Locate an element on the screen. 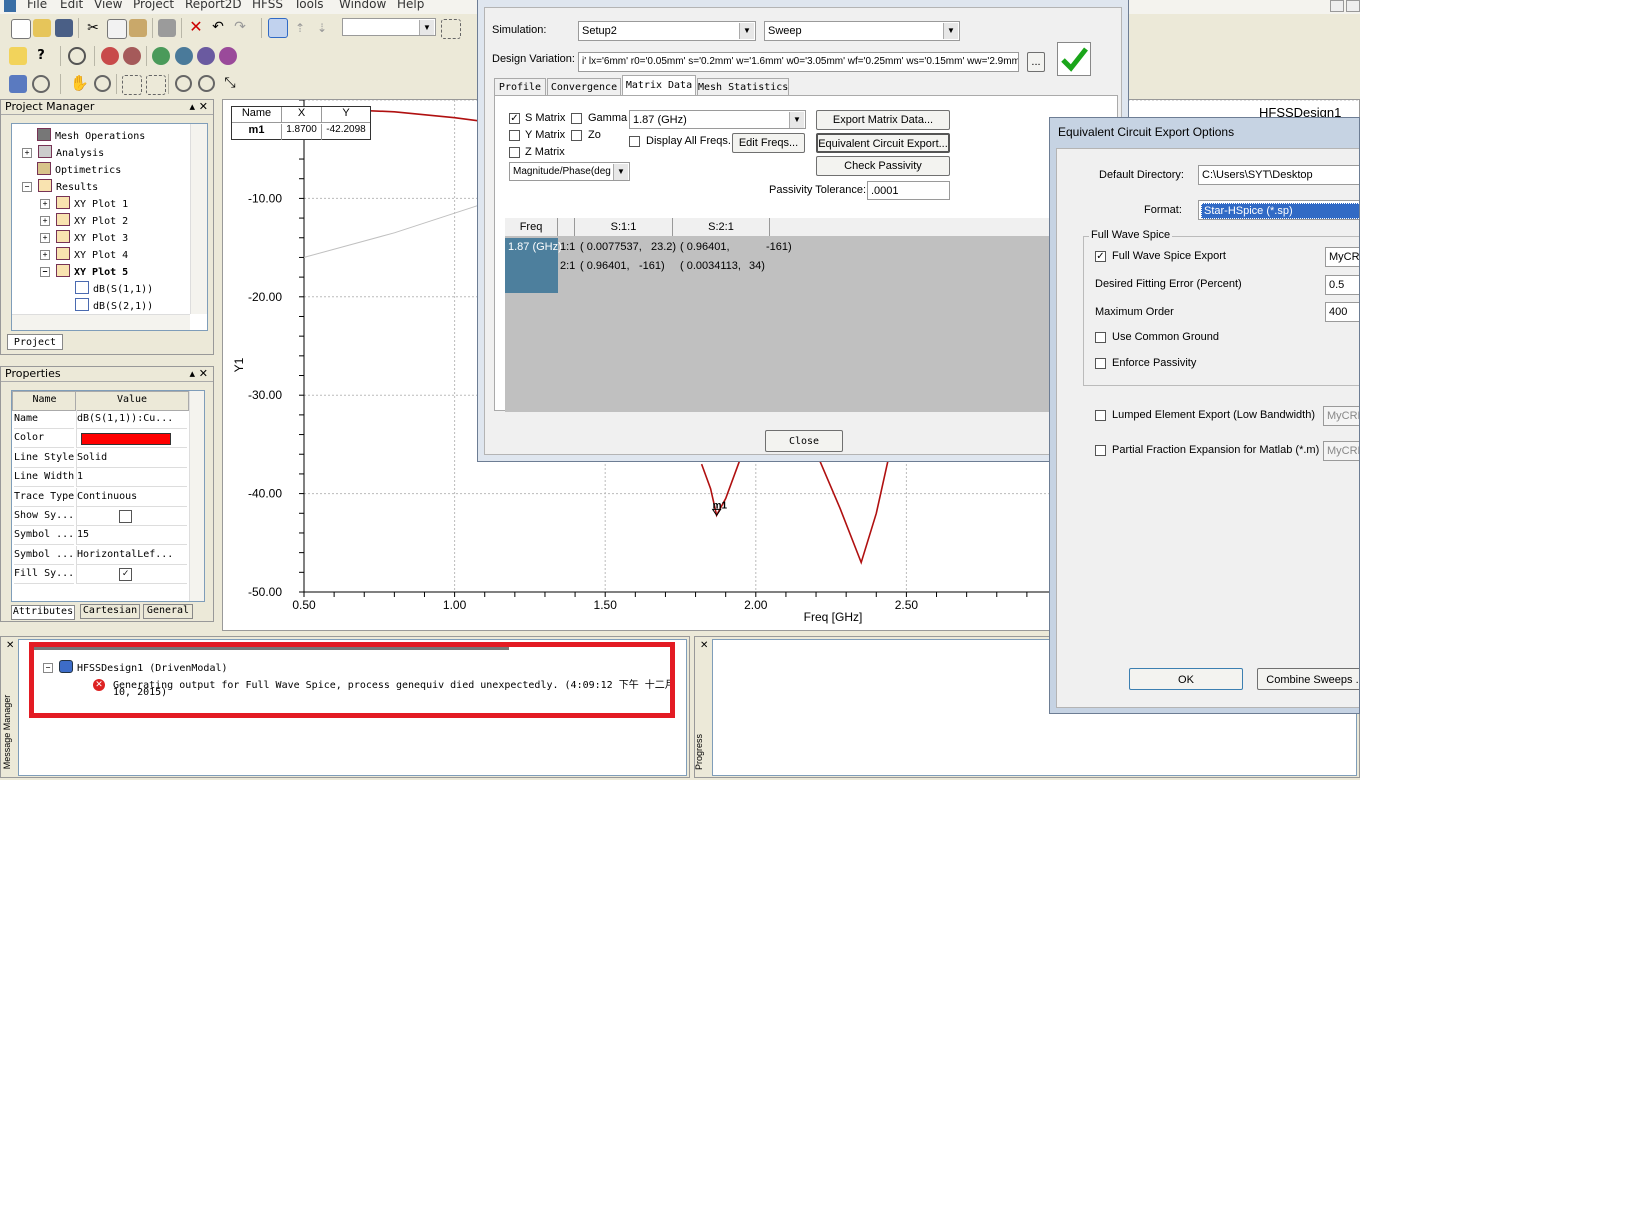  tree-horizontal-scrollbar is located at coordinates (101, 322).